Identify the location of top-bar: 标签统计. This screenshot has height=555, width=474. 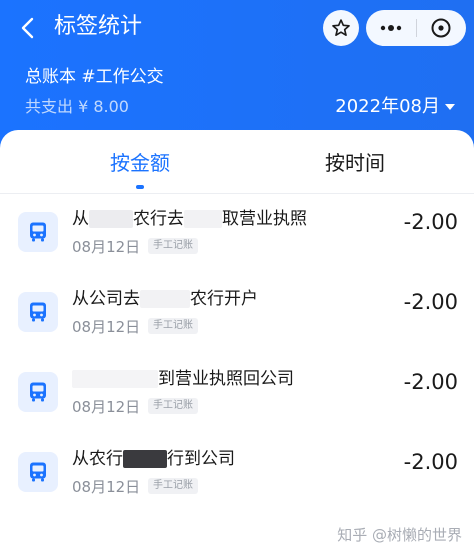
(237, 28).